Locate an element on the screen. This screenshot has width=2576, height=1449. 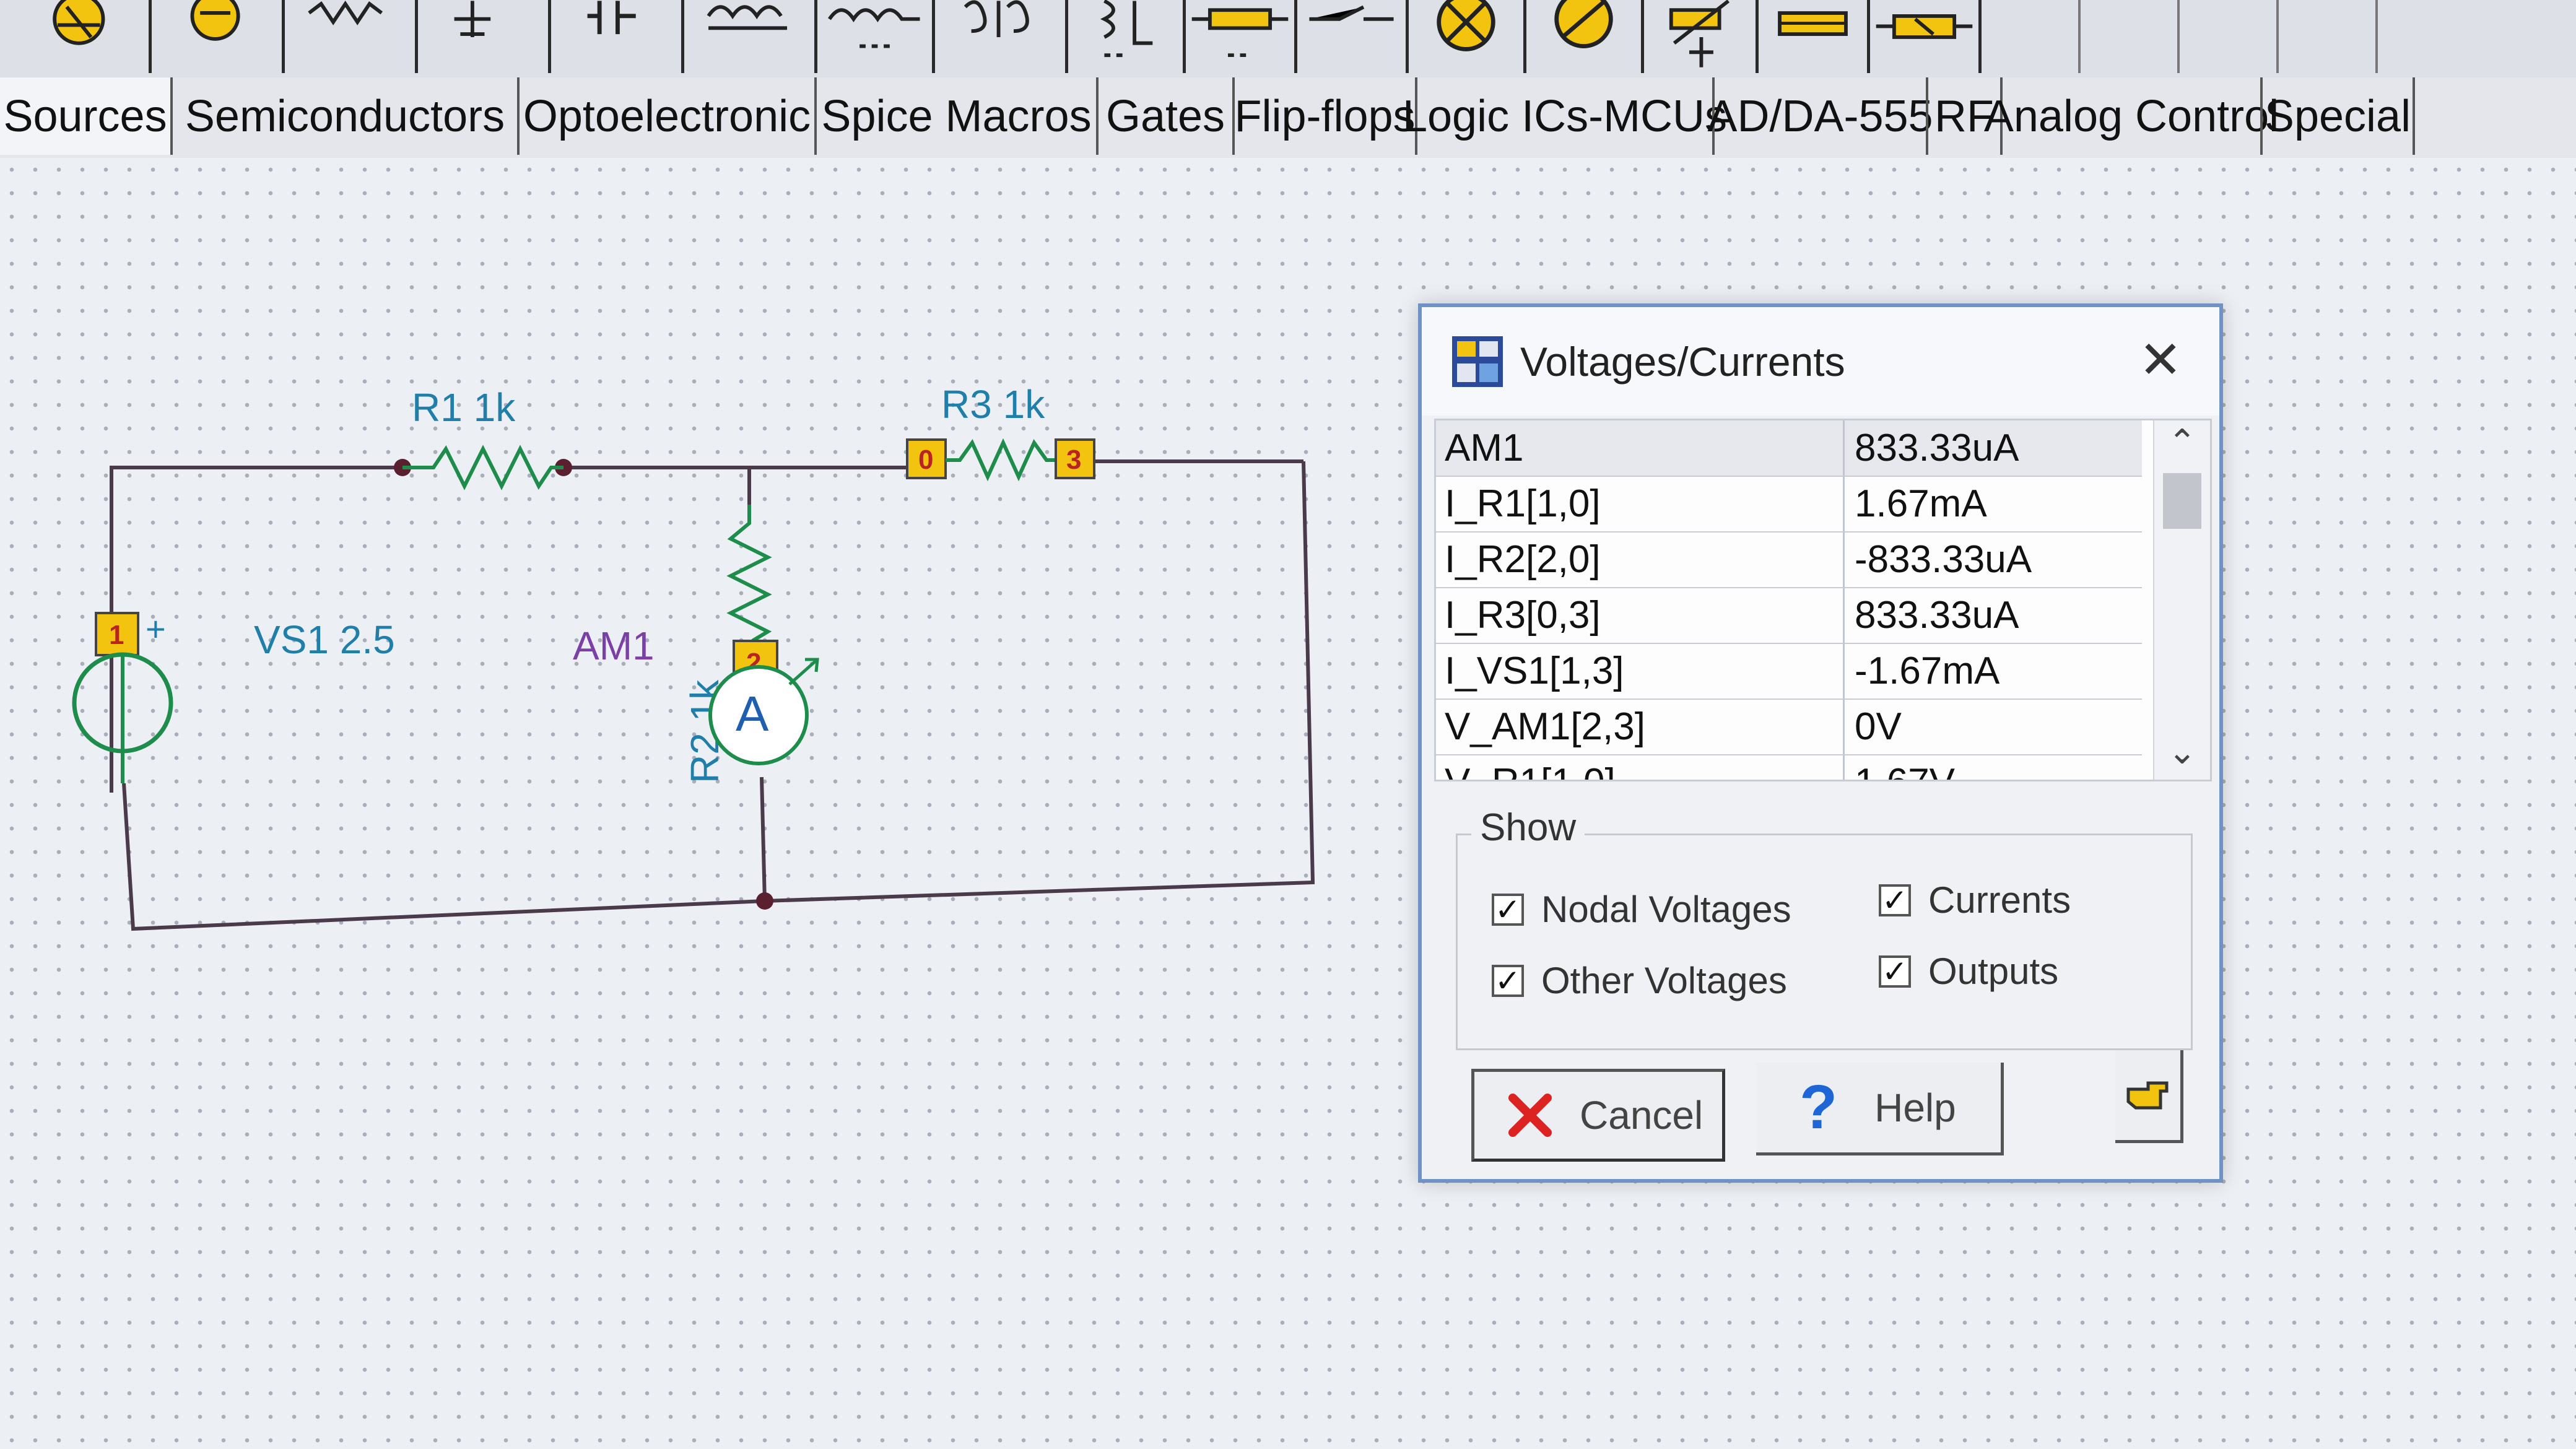
other-voltages-checkbox: ✓ Other Voltages is located at coordinates (1640, 980).